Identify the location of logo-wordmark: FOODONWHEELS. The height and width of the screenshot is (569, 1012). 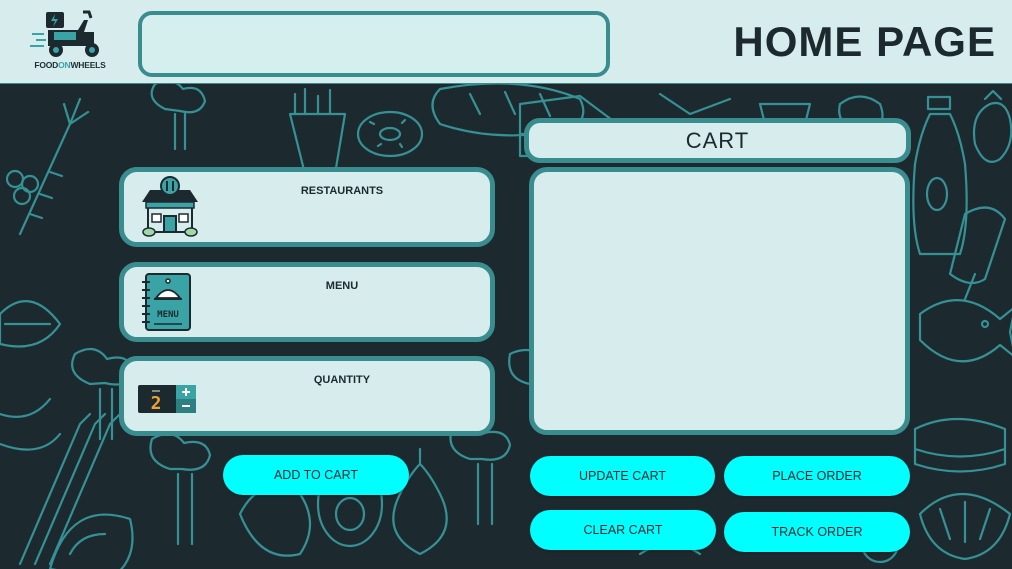
(70, 65).